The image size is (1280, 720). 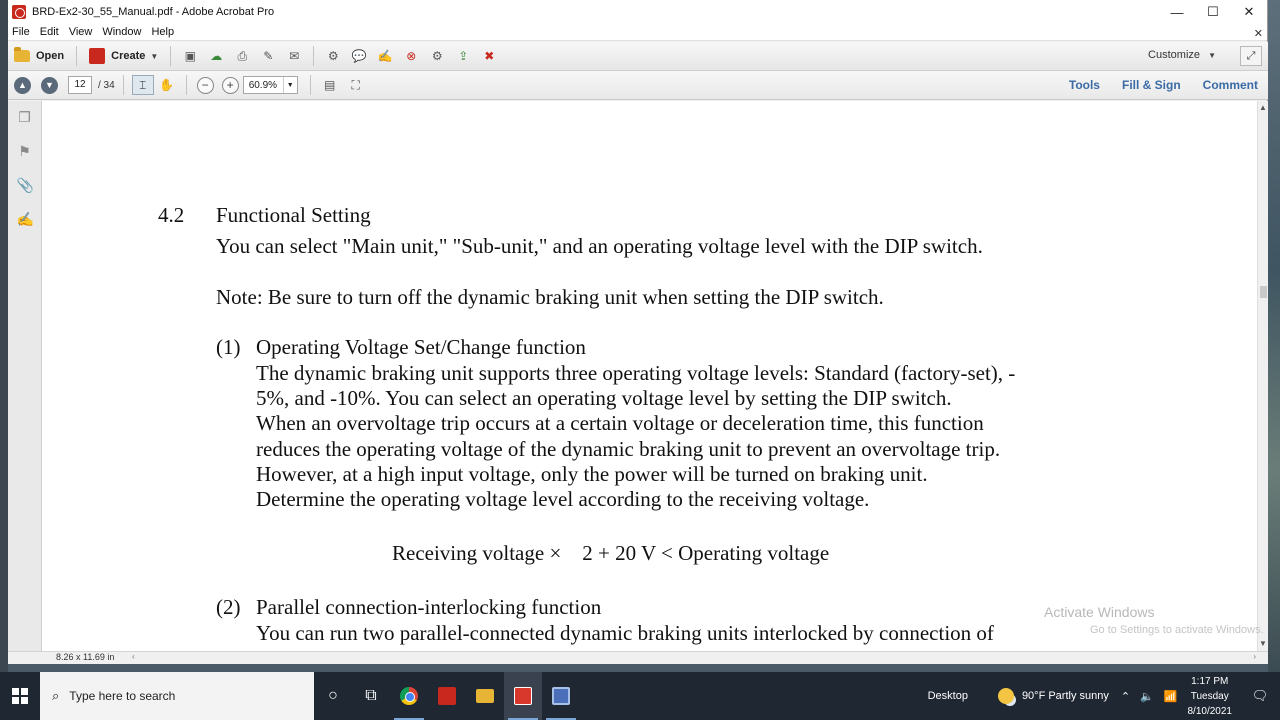 What do you see at coordinates (270, 85) in the screenshot?
I see `zoom-level-select: 60.9% ▼` at bounding box center [270, 85].